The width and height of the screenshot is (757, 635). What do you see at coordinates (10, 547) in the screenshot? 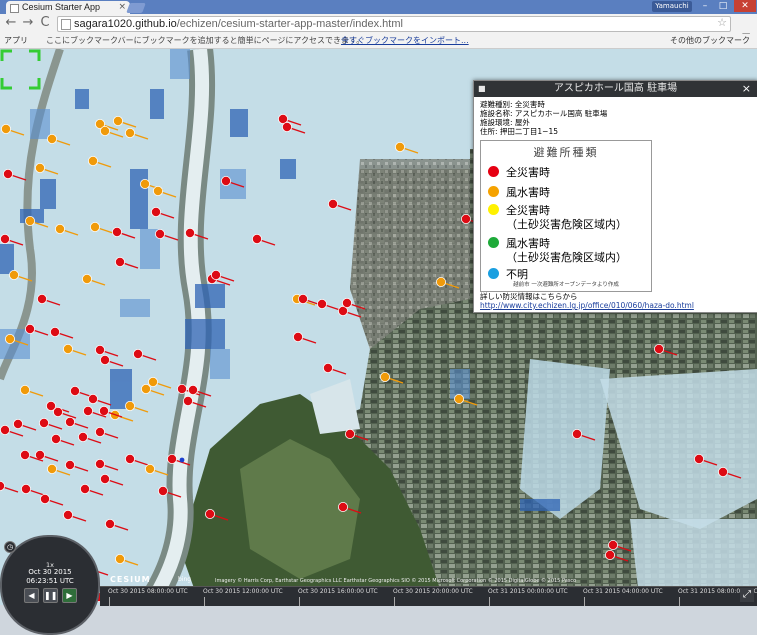
I see `realtime-clock-icon: ◷` at bounding box center [10, 547].